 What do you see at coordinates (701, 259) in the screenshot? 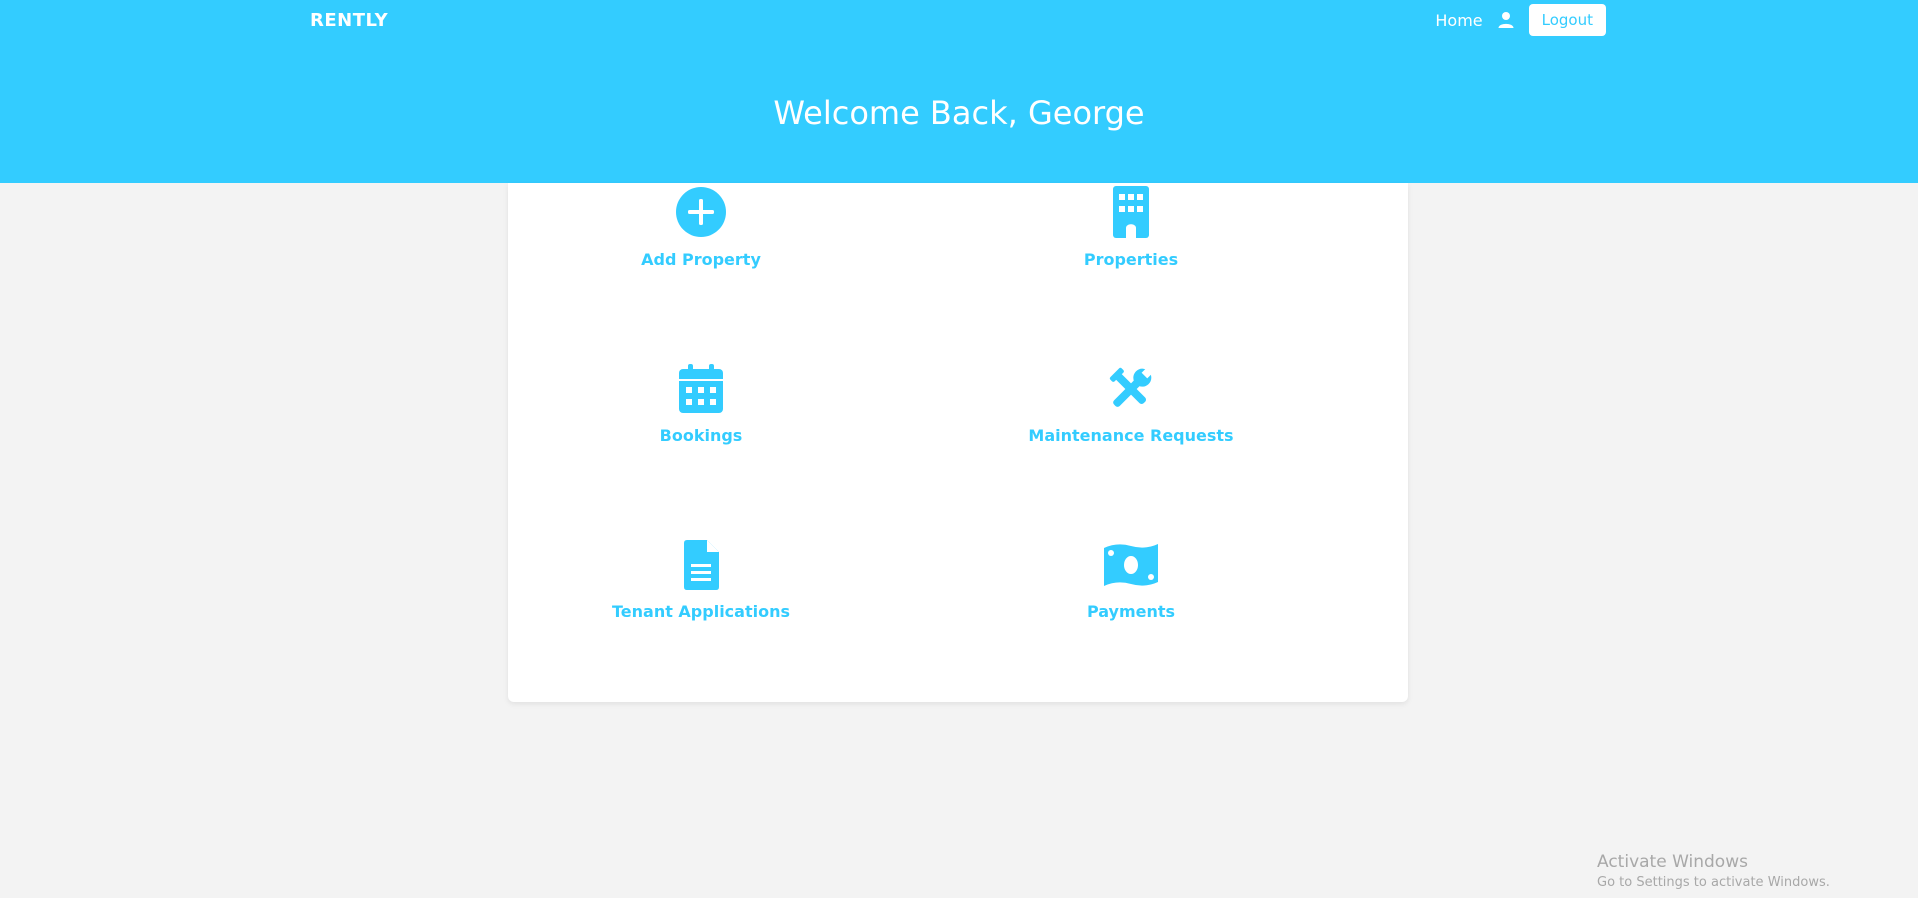
I see `tile-label-add-property: Add Property` at bounding box center [701, 259].